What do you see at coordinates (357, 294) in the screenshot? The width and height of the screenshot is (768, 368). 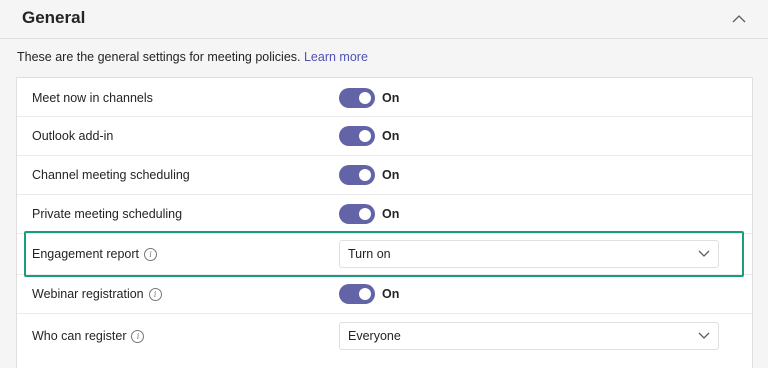 I see `webinar-registration-toggle` at bounding box center [357, 294].